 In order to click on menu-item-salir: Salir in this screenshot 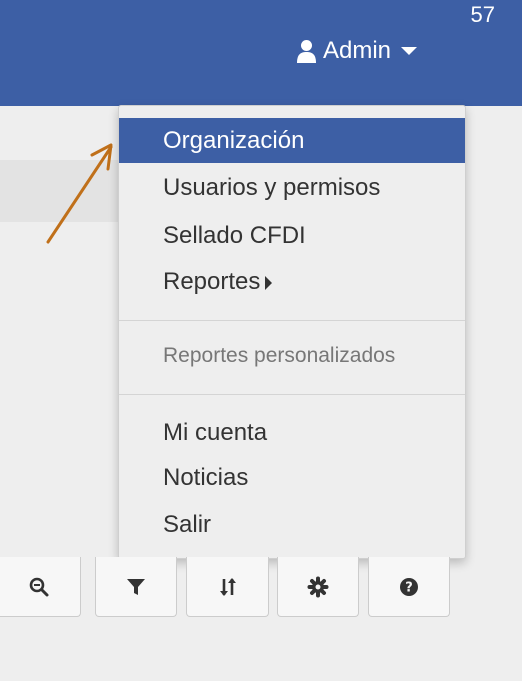, I will do `click(292, 524)`.